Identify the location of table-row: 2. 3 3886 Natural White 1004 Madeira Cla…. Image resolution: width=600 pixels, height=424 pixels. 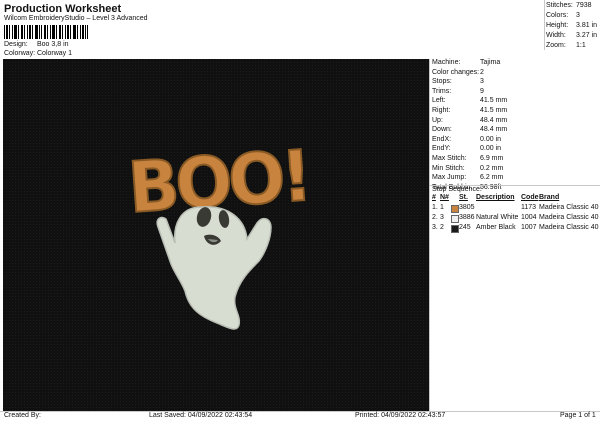
(515, 218).